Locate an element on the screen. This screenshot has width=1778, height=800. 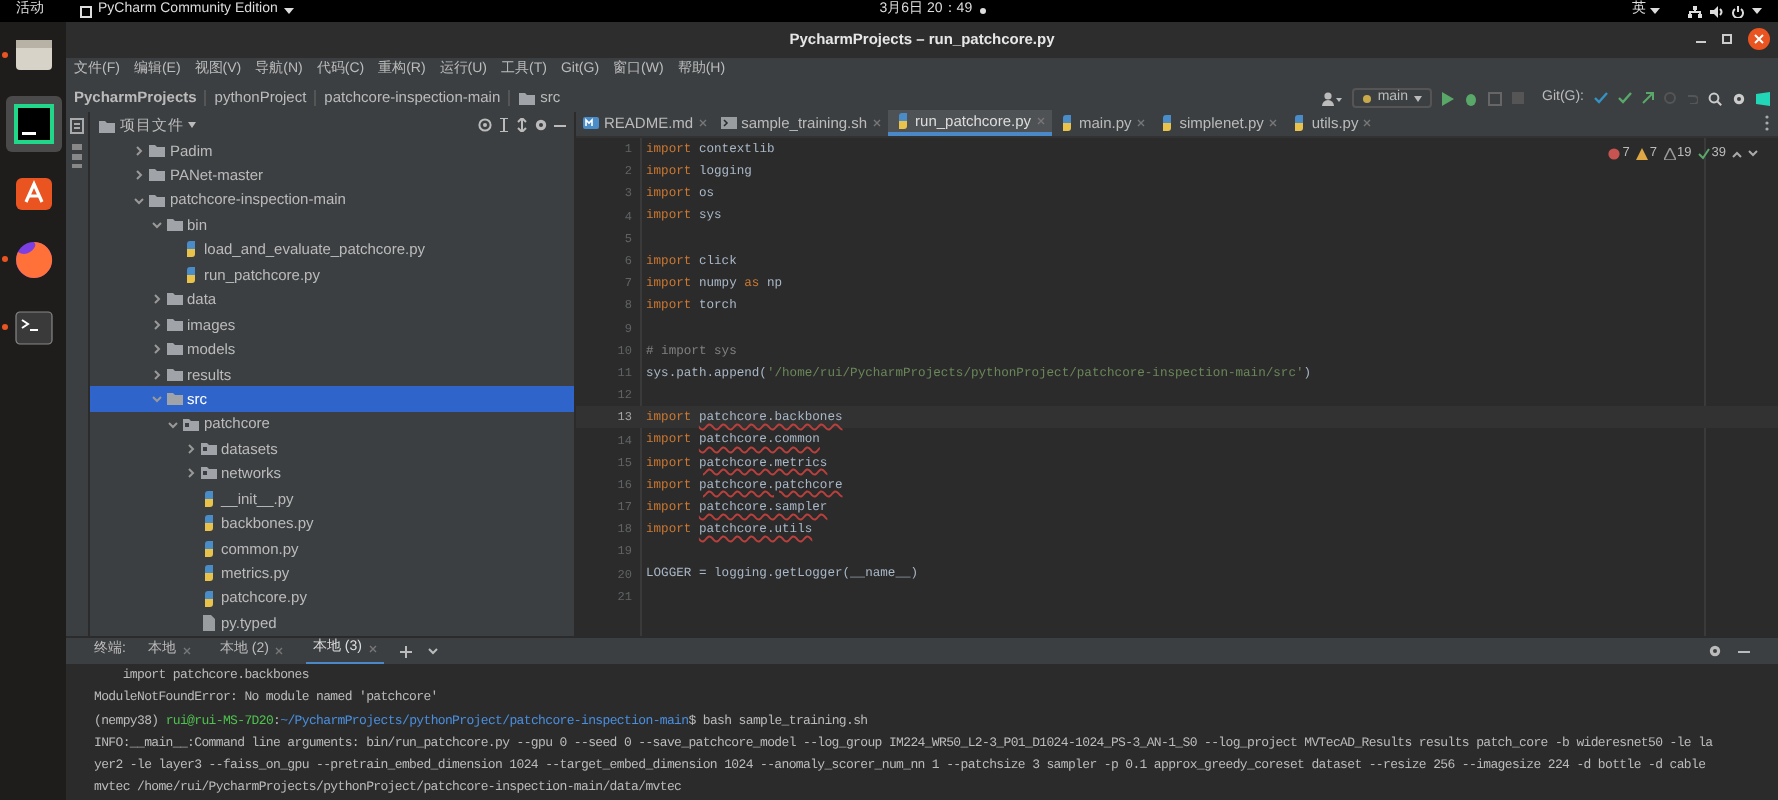
dock-item is located at coordinates (33, 124).